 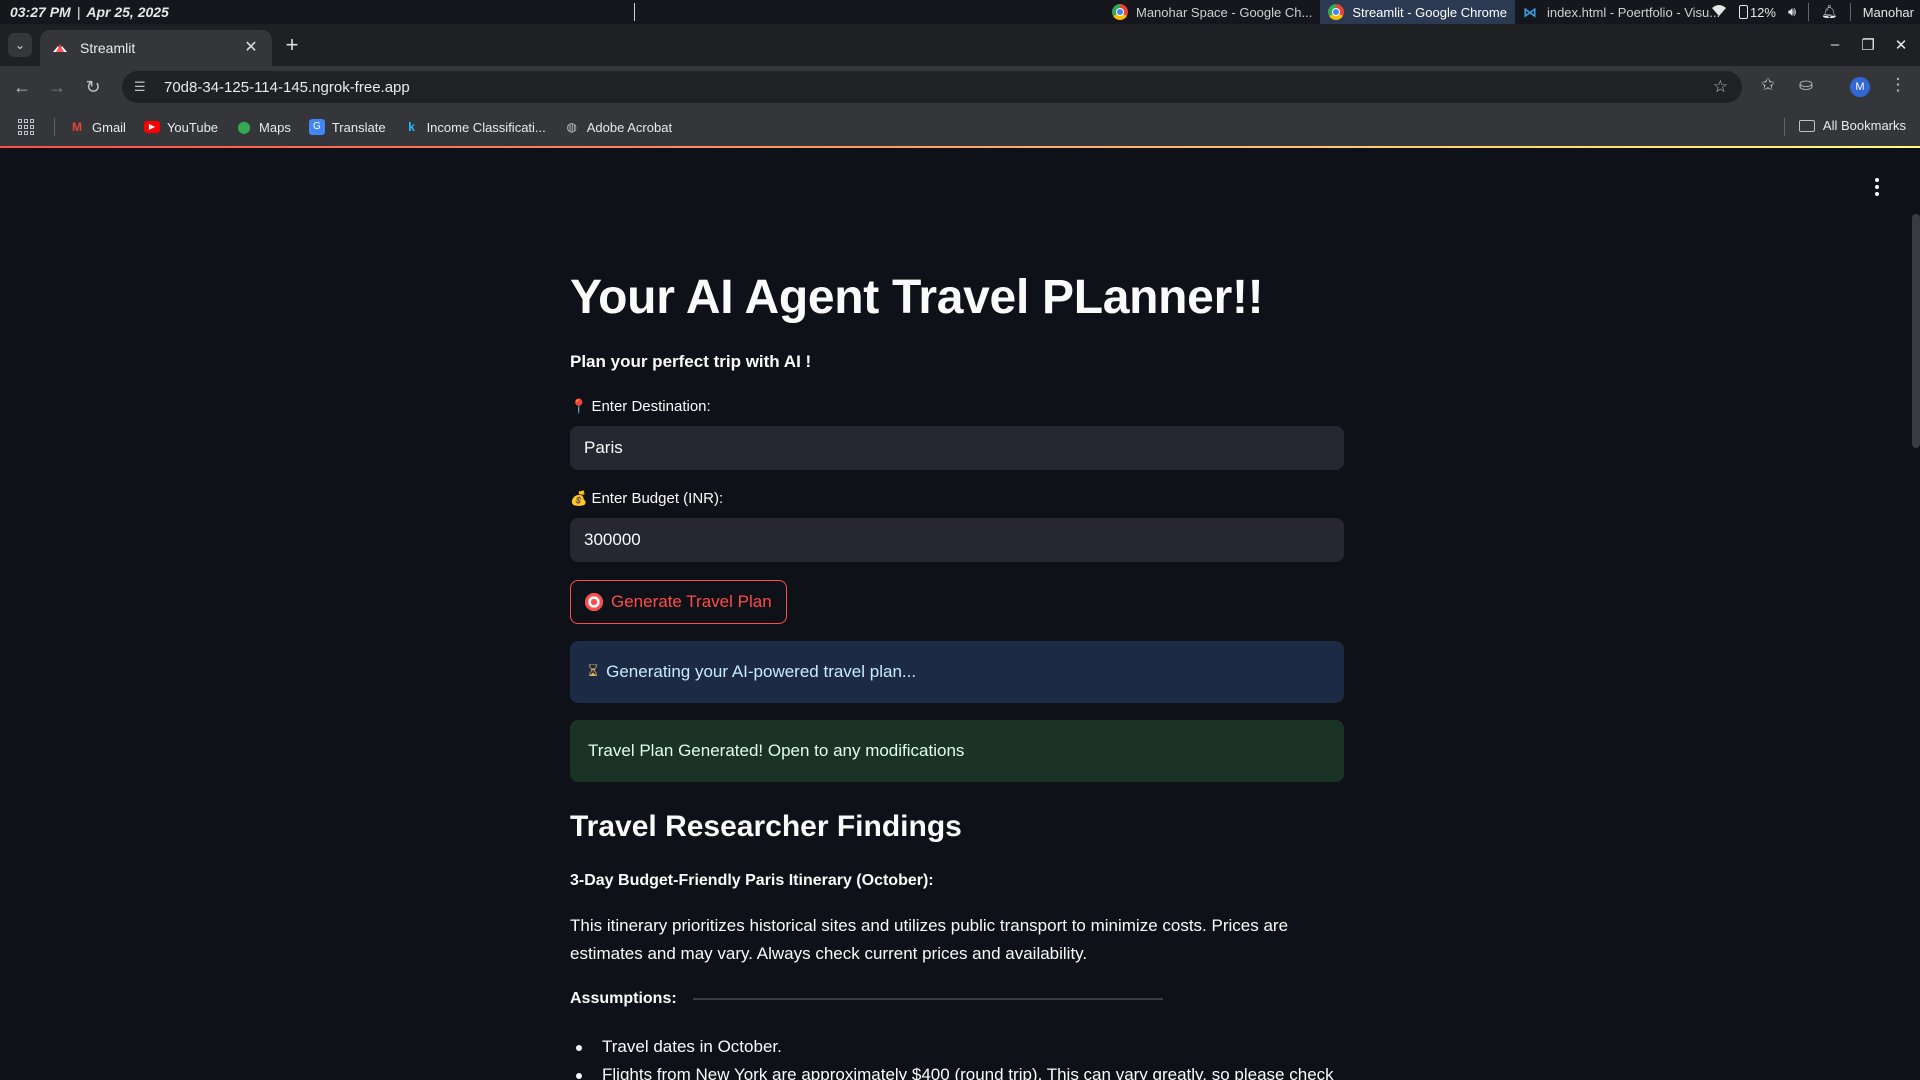 What do you see at coordinates (411, 127) in the screenshot?
I see `kaggle-icon: k` at bounding box center [411, 127].